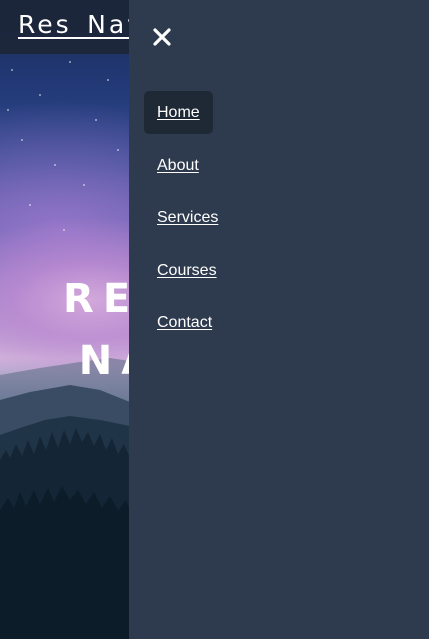 This screenshot has width=429, height=639. Describe the element at coordinates (184, 322) in the screenshot. I see `menu-item-contact: Contact` at that location.